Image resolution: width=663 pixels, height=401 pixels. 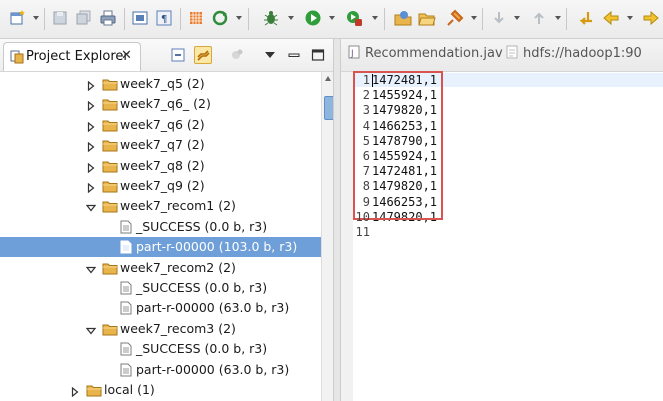 I want to click on forward-icon, so click(x=651, y=18).